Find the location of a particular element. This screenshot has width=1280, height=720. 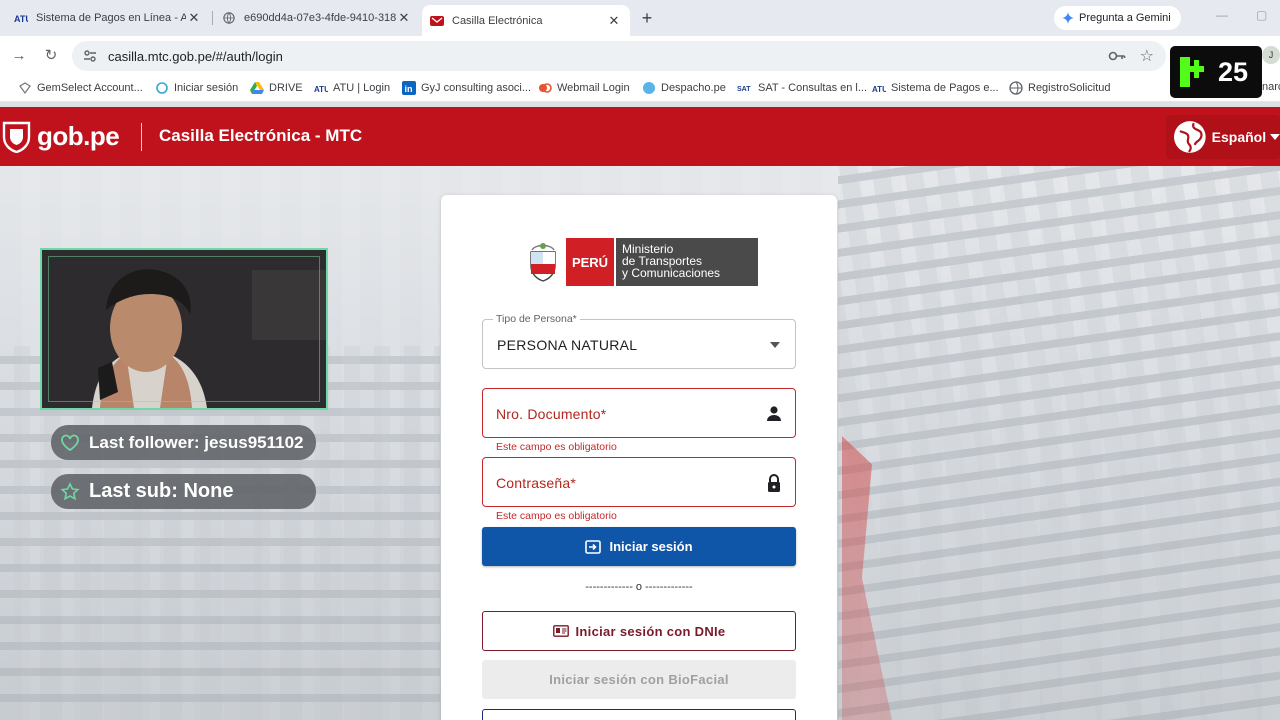

dnie-button-label: Iniciar sesión con DNIe is located at coordinates (650, 631).